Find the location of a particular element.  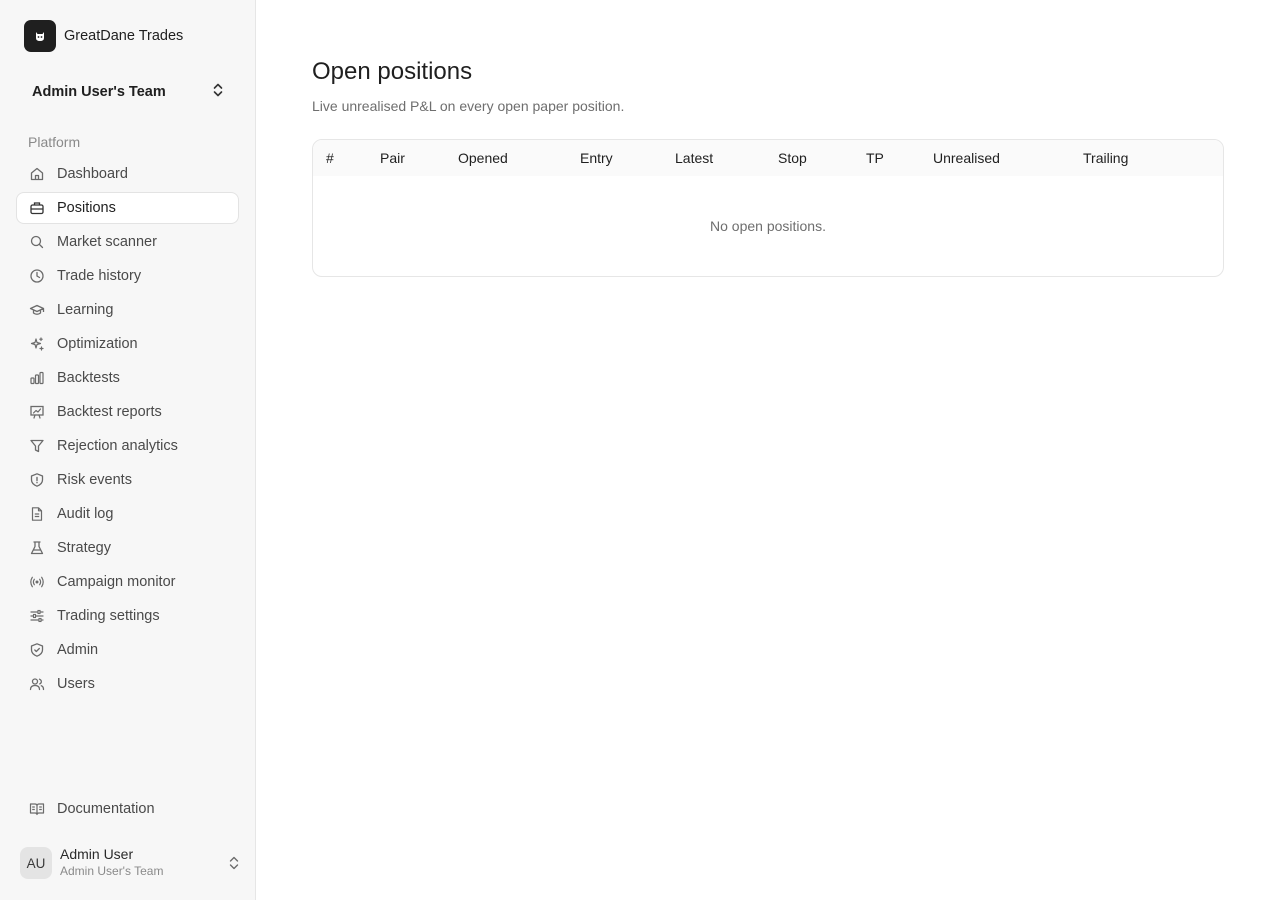

sidebar-item-label: Users is located at coordinates (76, 684).